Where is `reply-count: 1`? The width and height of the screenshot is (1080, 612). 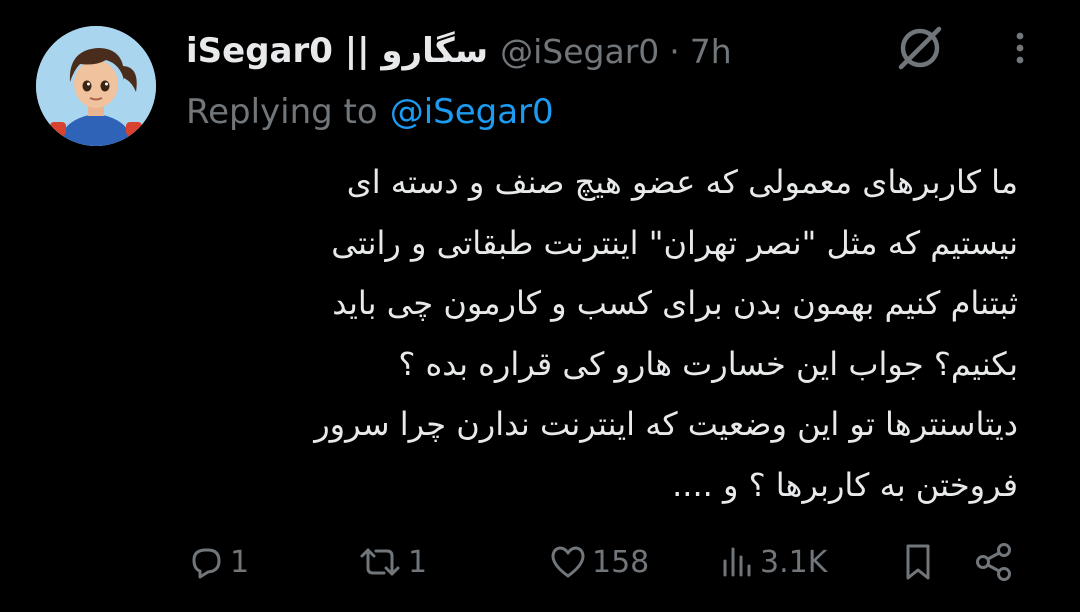 reply-count: 1 is located at coordinates (240, 562).